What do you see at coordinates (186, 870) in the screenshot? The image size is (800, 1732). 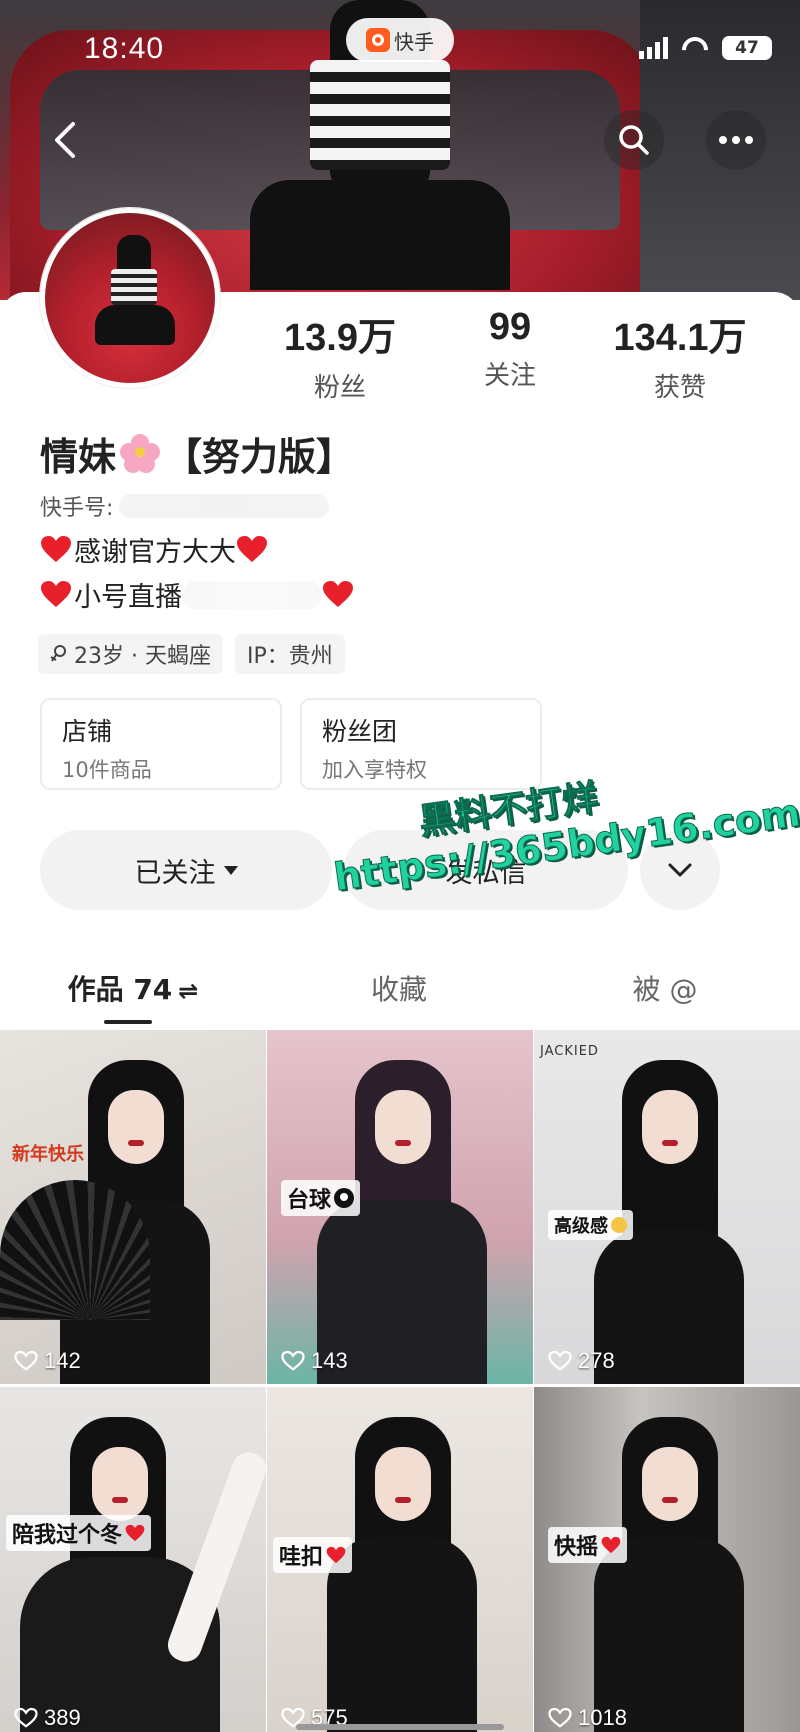 I see `followed-button: 已关注` at bounding box center [186, 870].